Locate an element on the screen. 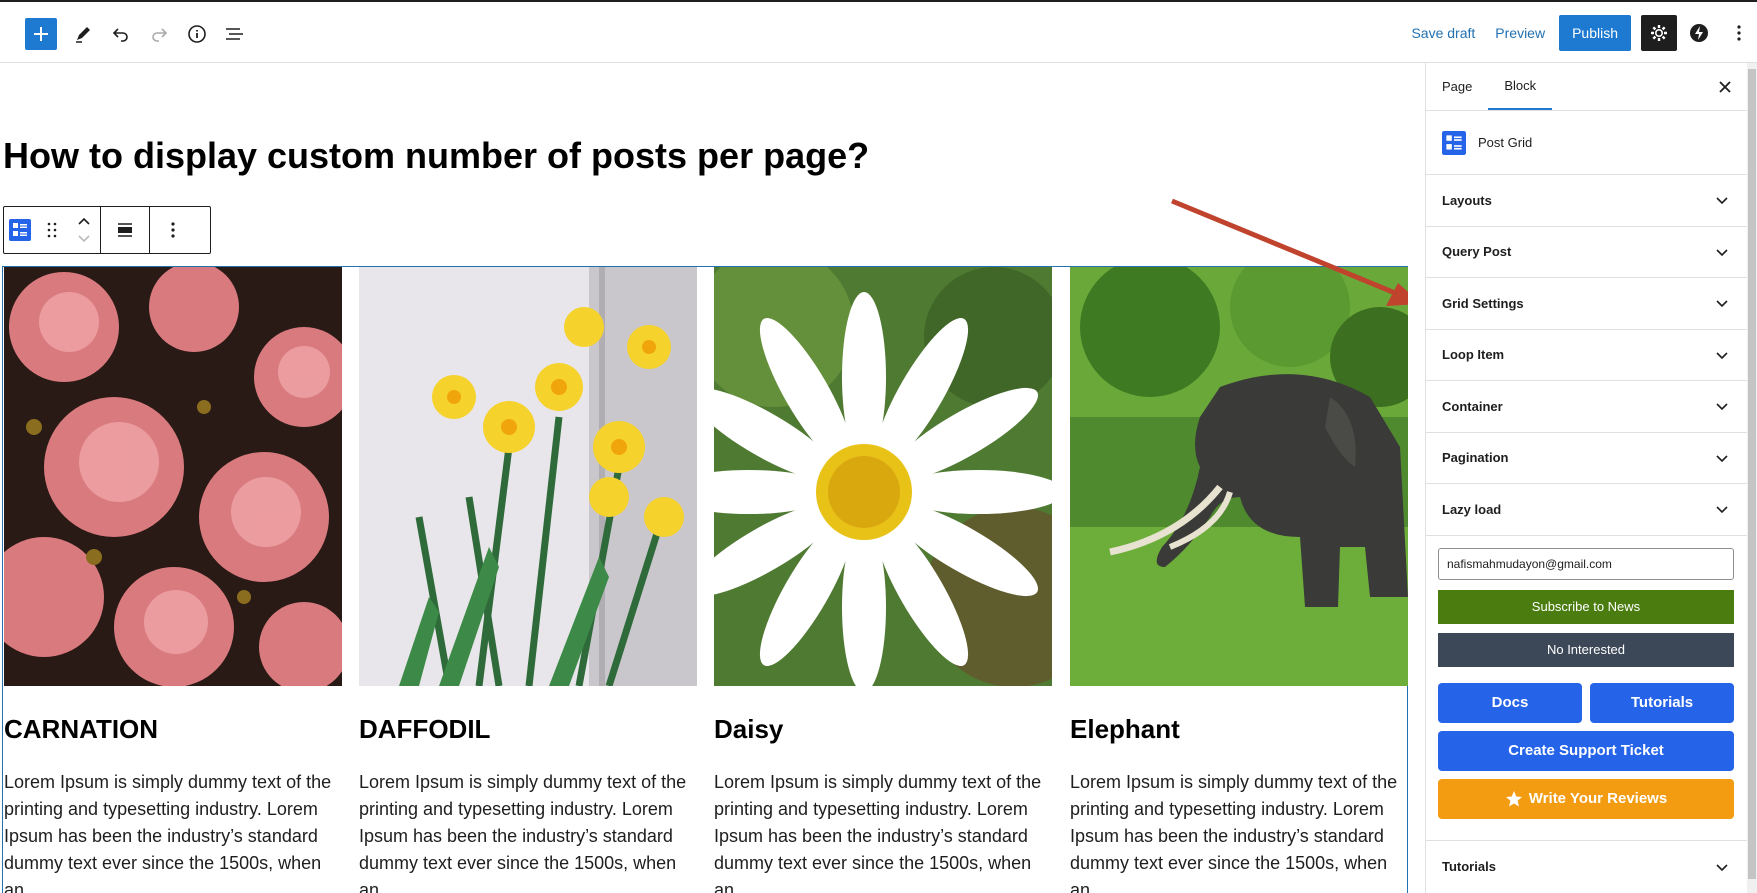 The height and width of the screenshot is (893, 1757). panel-title: Lazy load is located at coordinates (1472, 509).